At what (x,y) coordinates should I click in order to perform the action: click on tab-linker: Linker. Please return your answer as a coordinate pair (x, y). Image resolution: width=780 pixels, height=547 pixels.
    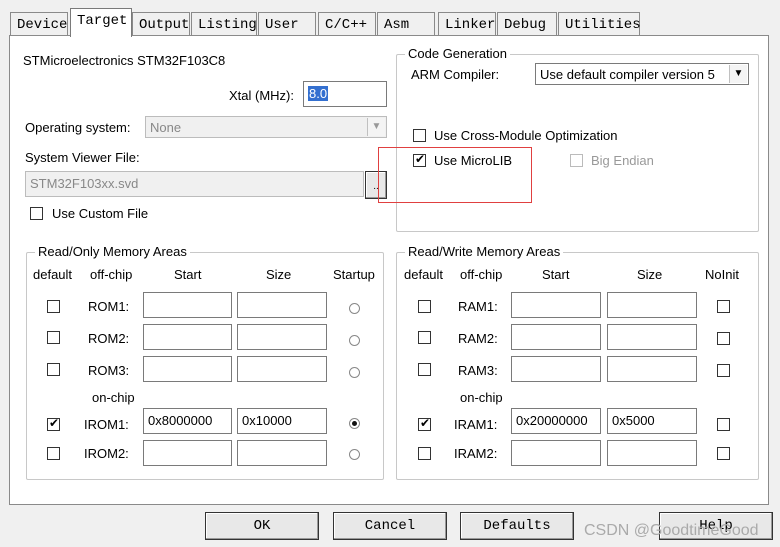
    Looking at the image, I should click on (467, 24).